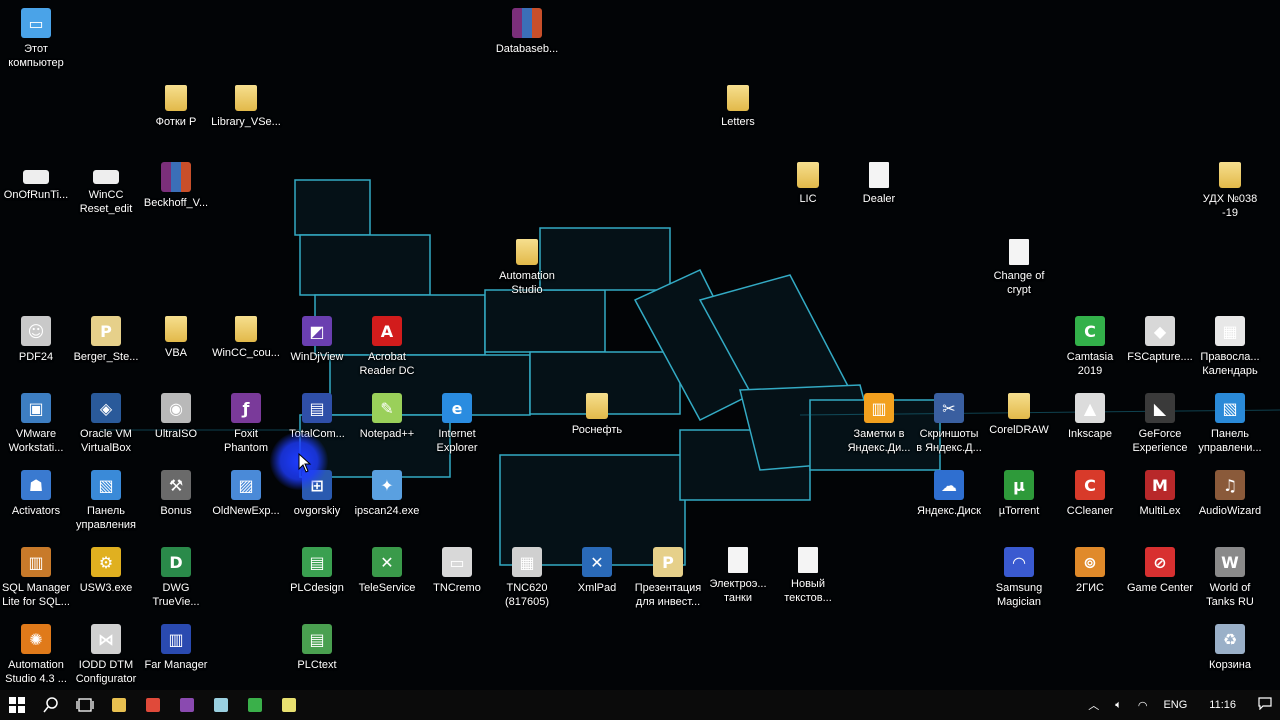 The height and width of the screenshot is (720, 1280). Describe the element at coordinates (246, 329) in the screenshot. I see `folder-icon` at that location.